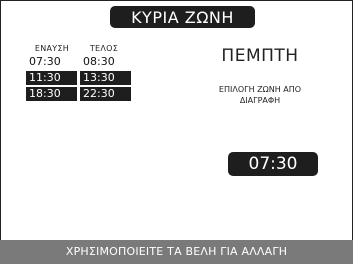 The height and width of the screenshot is (264, 353). Describe the element at coordinates (273, 164) in the screenshot. I see `selected-time-display: 07:30` at that location.